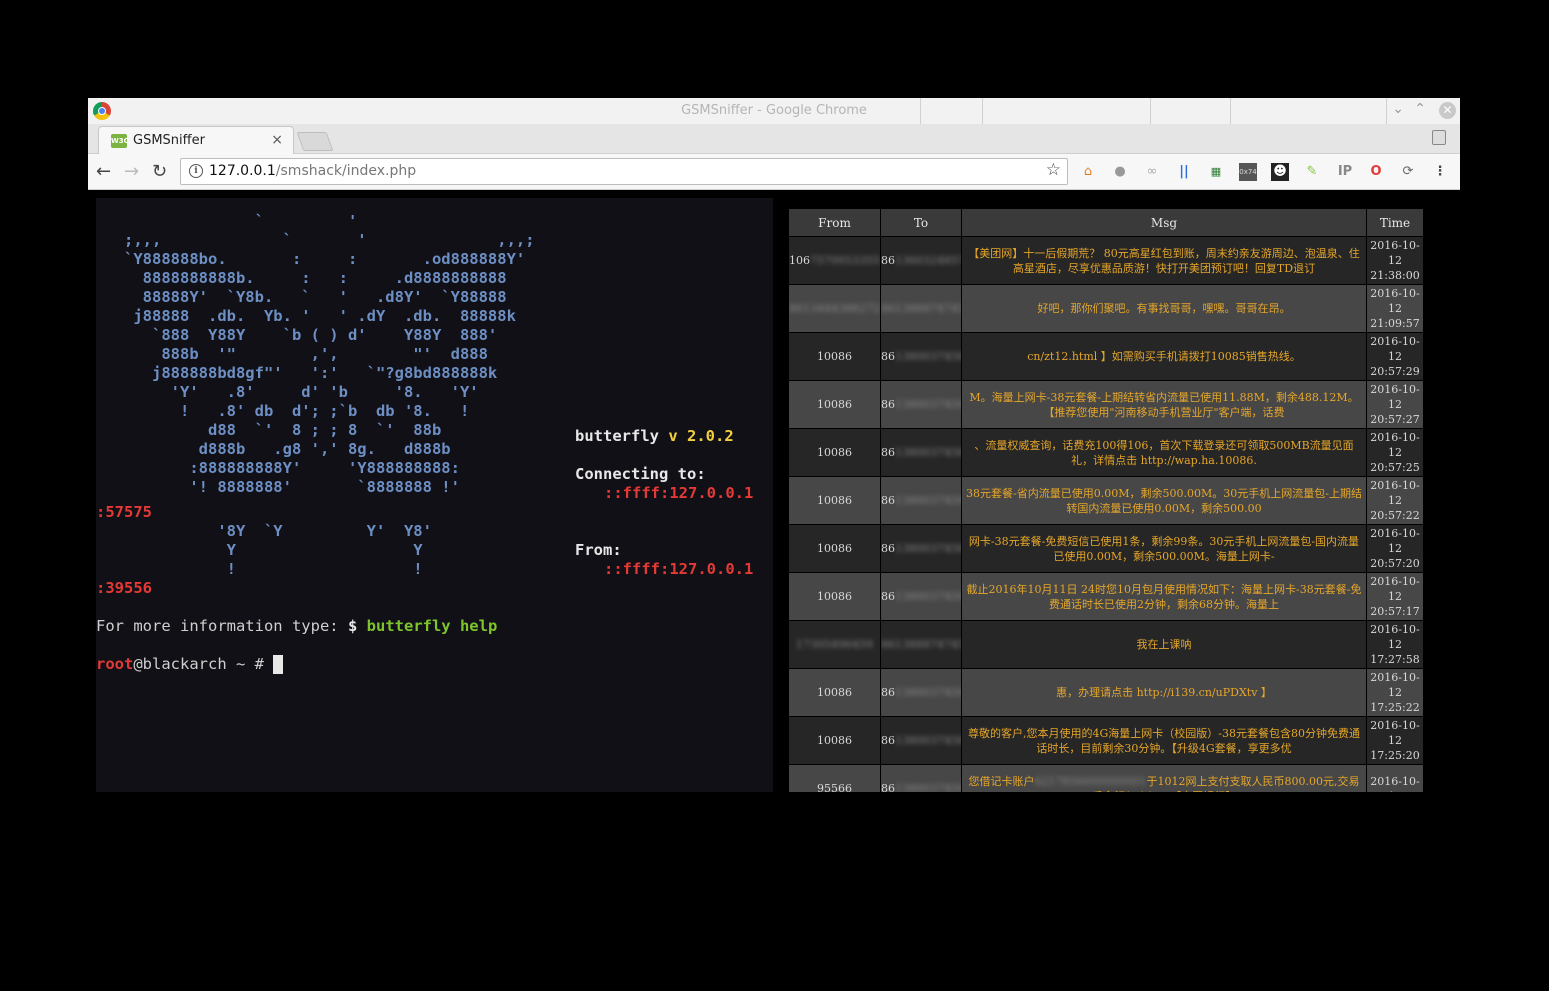 This screenshot has height=991, width=1549. I want to click on cell-to: 86138887474581, so click(921, 644).